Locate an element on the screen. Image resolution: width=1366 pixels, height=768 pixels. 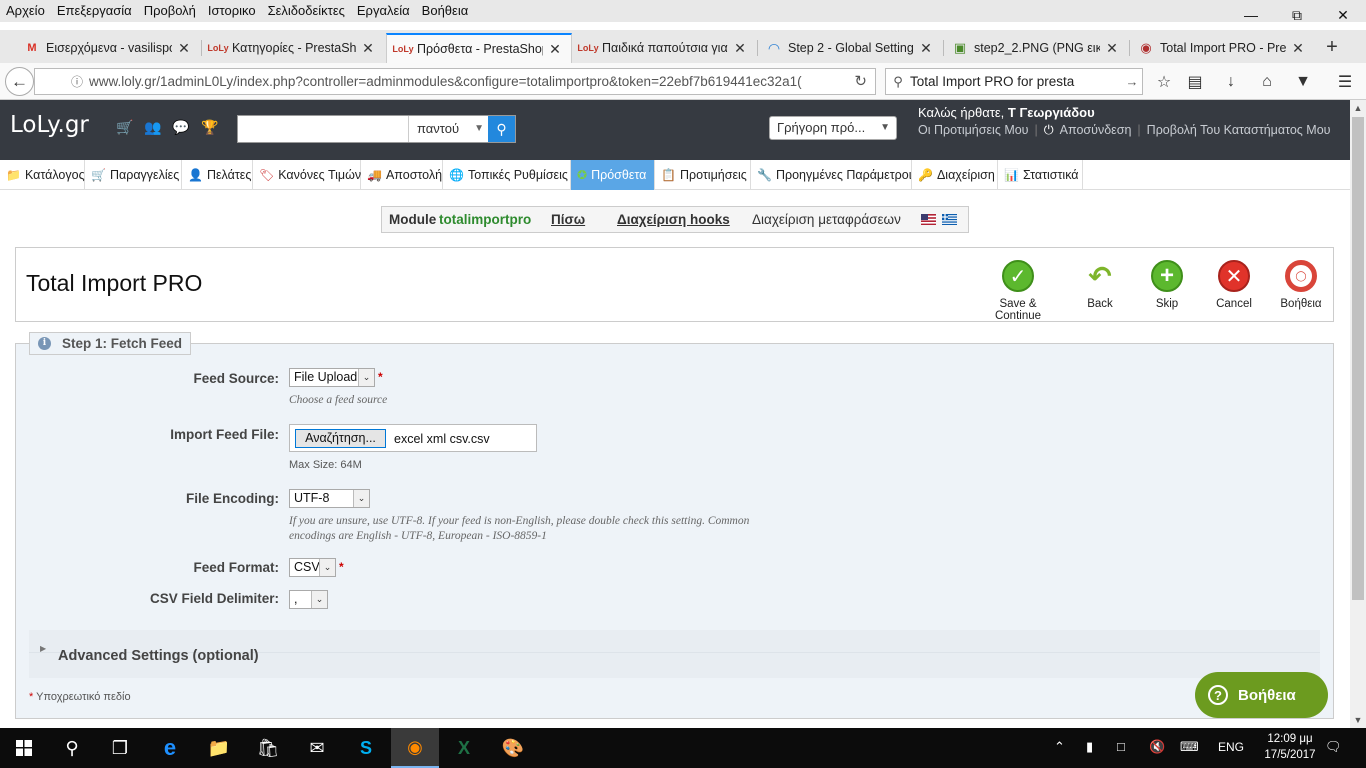
browser-tab-categories: LoLy Κατηγορίες - PrestaSho ✕ is located at coordinates (293, 48).